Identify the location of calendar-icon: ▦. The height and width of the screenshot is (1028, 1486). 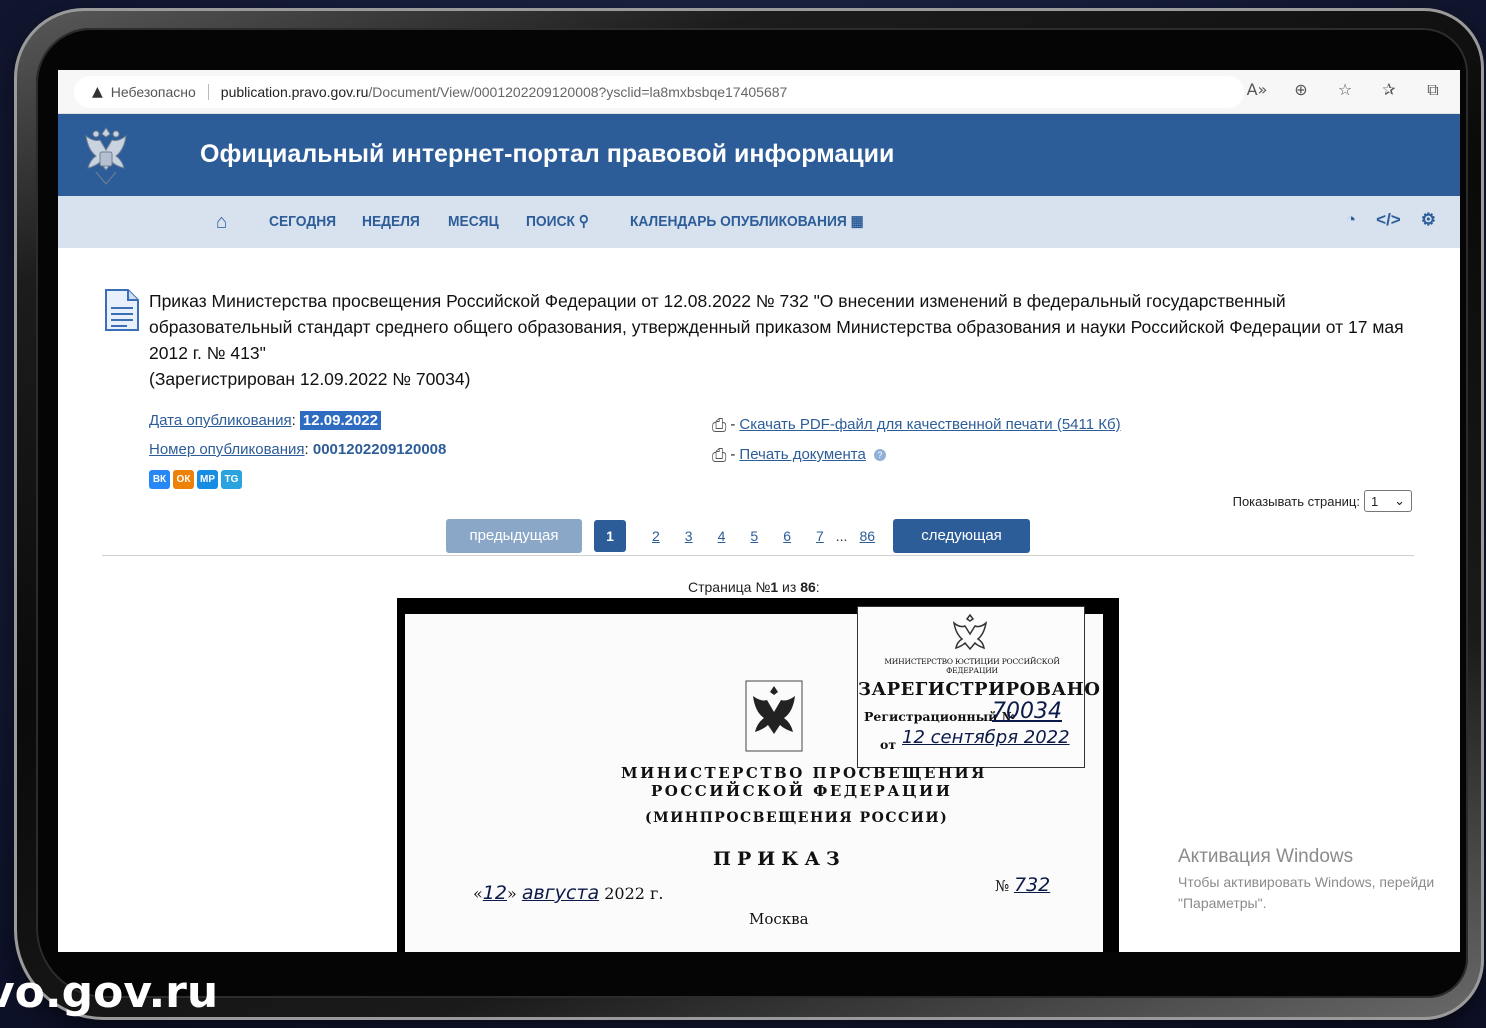
(857, 221).